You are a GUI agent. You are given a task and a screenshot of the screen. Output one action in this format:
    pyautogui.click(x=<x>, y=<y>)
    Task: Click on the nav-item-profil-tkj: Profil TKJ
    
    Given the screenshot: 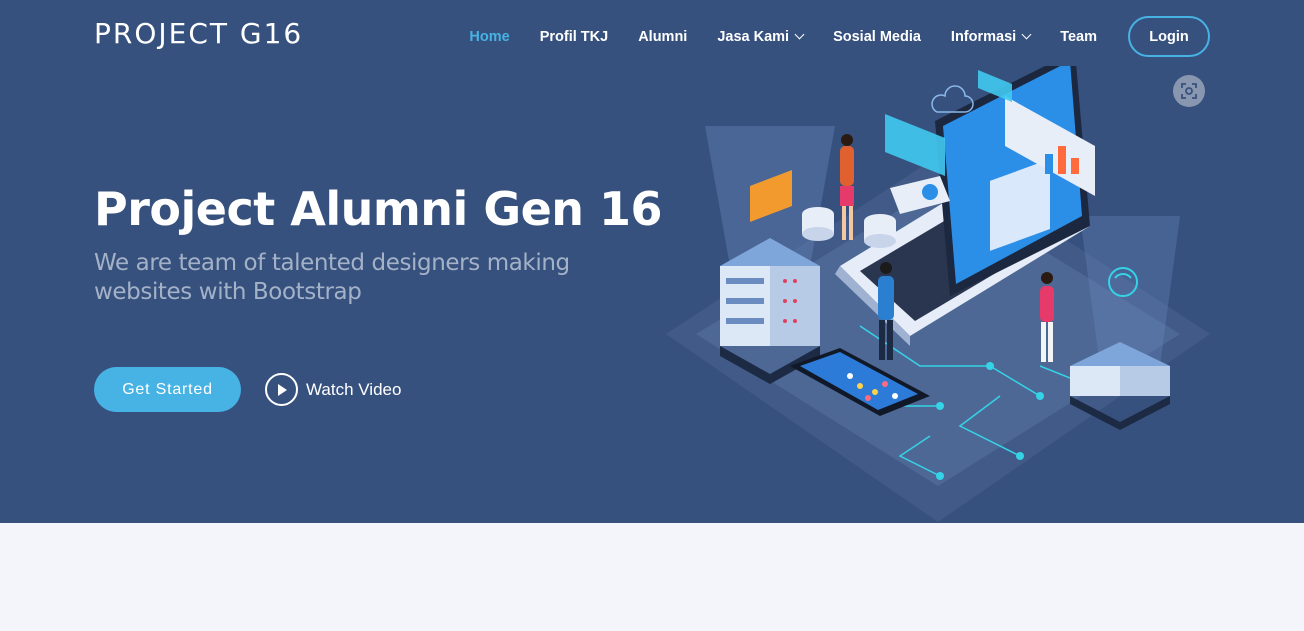 What is the action you would take?
    pyautogui.click(x=574, y=37)
    